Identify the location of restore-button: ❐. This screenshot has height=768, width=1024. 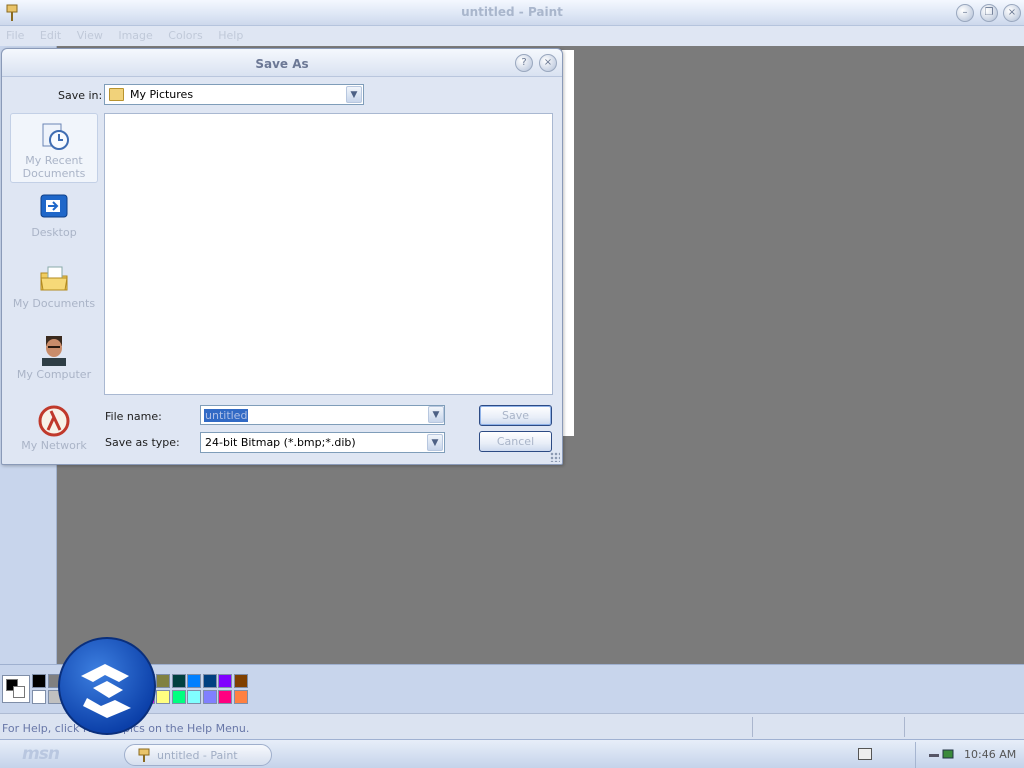
(989, 13).